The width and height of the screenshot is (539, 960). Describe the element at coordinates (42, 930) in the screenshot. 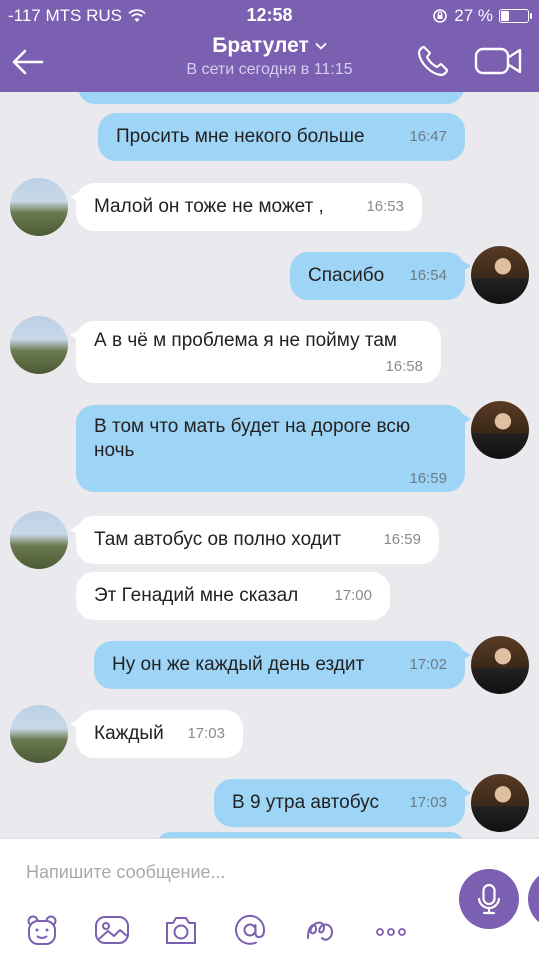

I see `sticker-icon` at that location.